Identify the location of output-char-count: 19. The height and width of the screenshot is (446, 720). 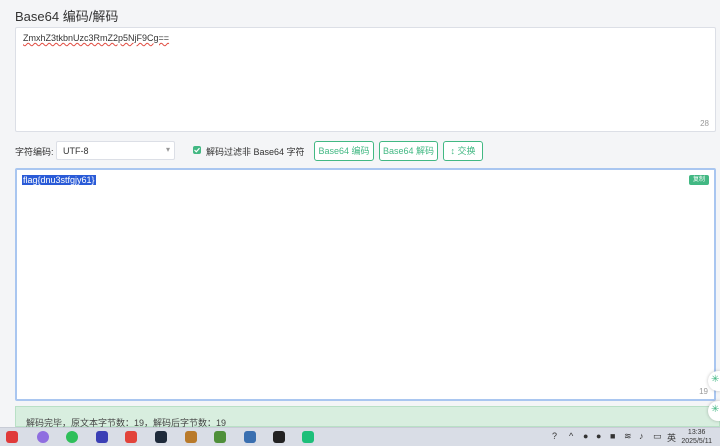
(703, 391).